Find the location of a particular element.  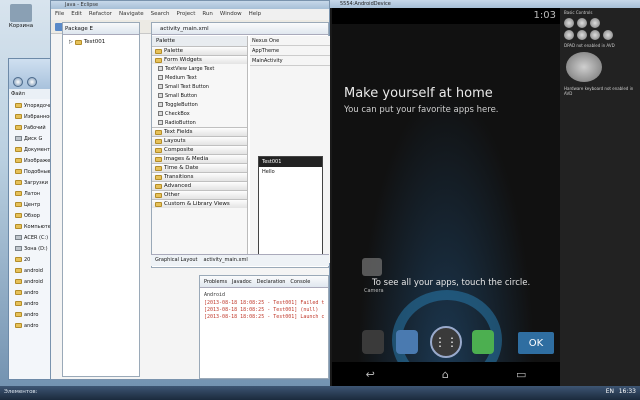

console-tabs: Problems Javadoc Declaration Console is located at coordinates (264, 282).